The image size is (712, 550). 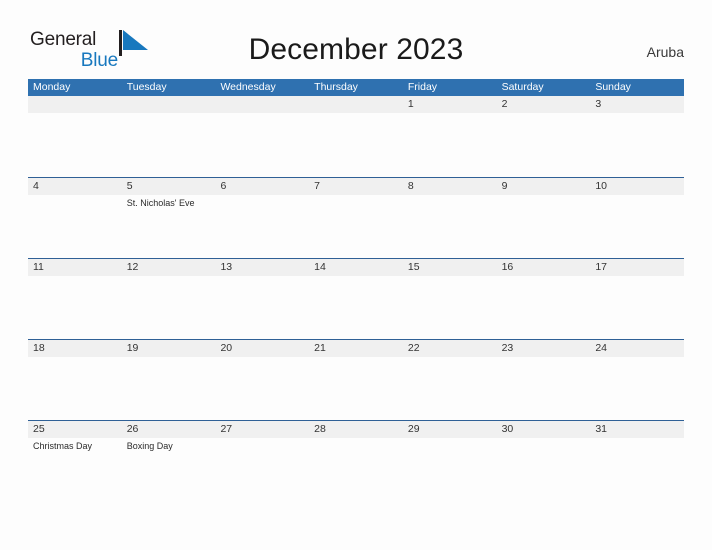 What do you see at coordinates (317, 186) in the screenshot?
I see `day-number: 7` at bounding box center [317, 186].